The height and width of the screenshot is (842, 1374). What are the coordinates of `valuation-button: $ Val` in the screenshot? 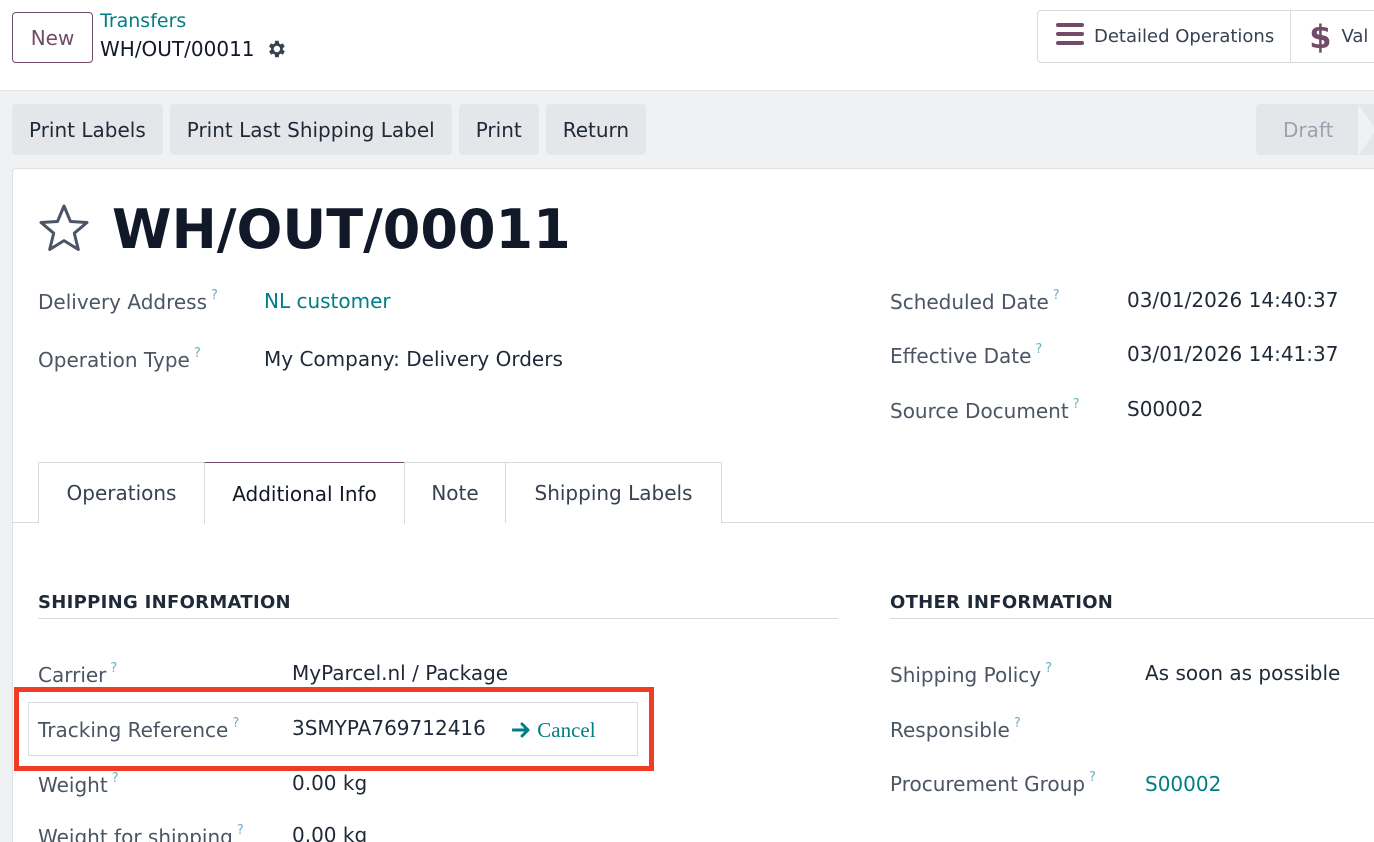 It's located at (1332, 36).